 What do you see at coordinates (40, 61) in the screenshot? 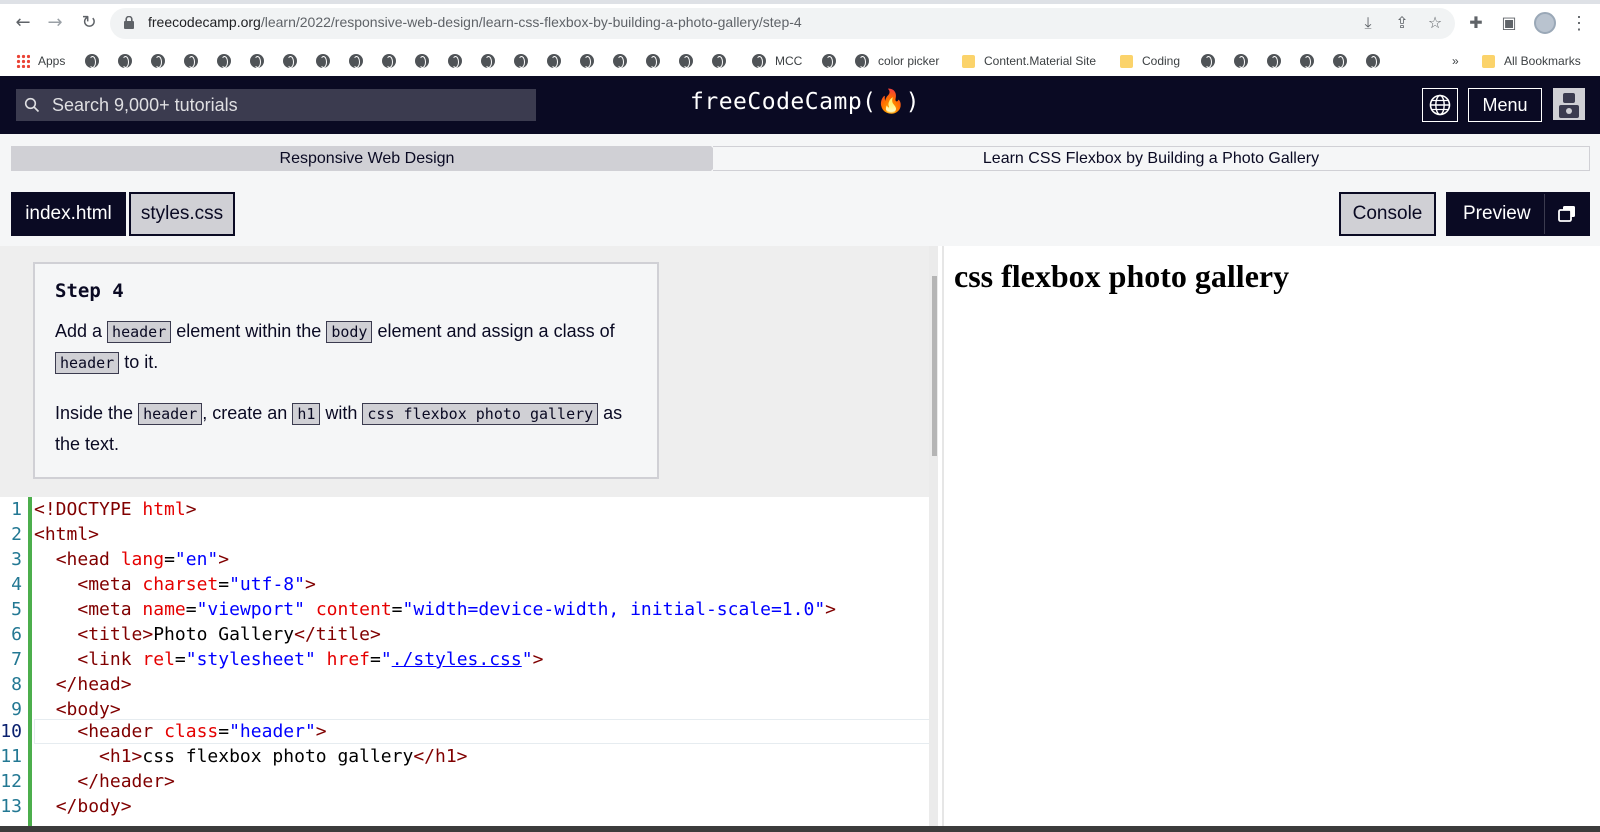
I see `bookmark-apps: Apps` at bounding box center [40, 61].